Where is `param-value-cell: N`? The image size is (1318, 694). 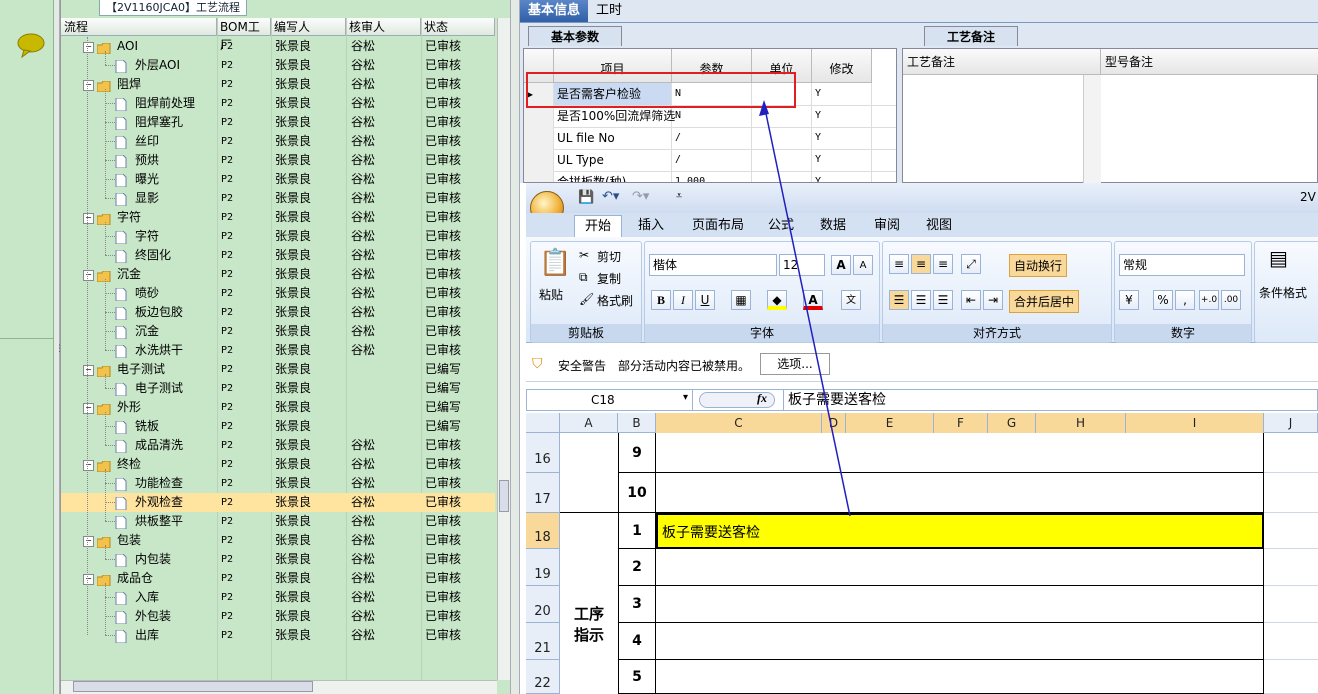 param-value-cell: N is located at coordinates (712, 116).